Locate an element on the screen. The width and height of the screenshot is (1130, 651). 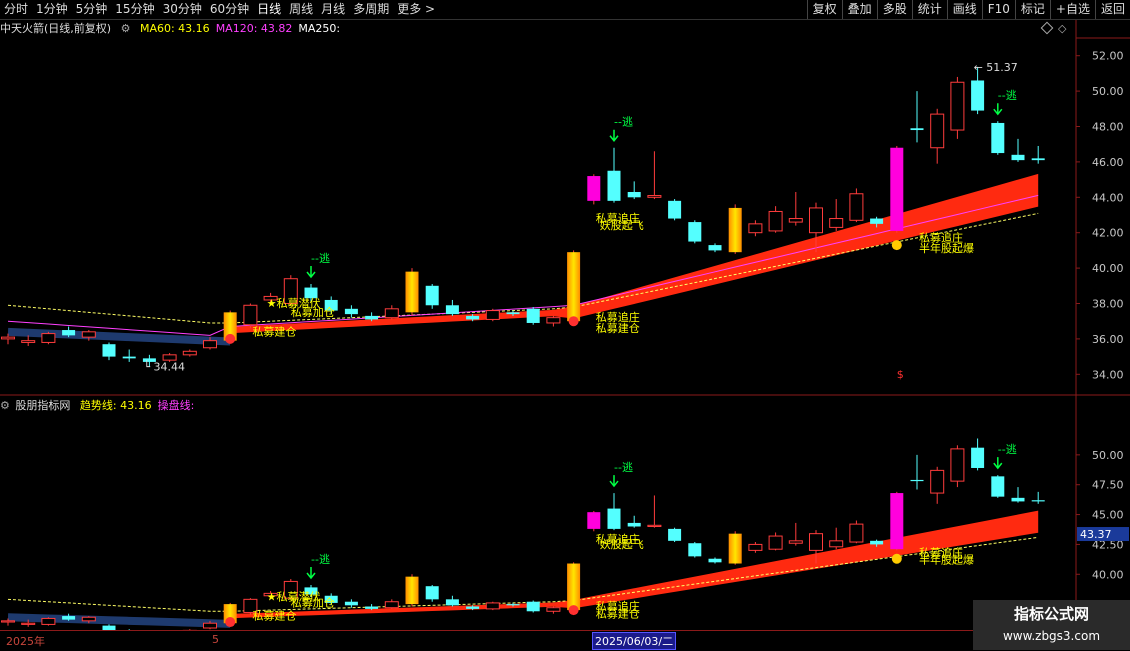
bottom-pane-header: ⚙ 股朋指标网 趋势线: 43.16 操盘线: is located at coordinates (103, 406).